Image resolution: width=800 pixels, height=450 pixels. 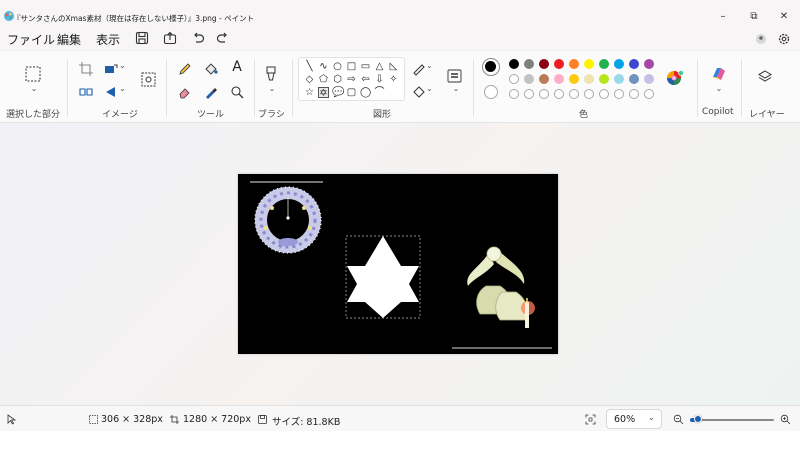 I want to click on stroke-chevron-down-icon: ⌄, so click(x=456, y=92).